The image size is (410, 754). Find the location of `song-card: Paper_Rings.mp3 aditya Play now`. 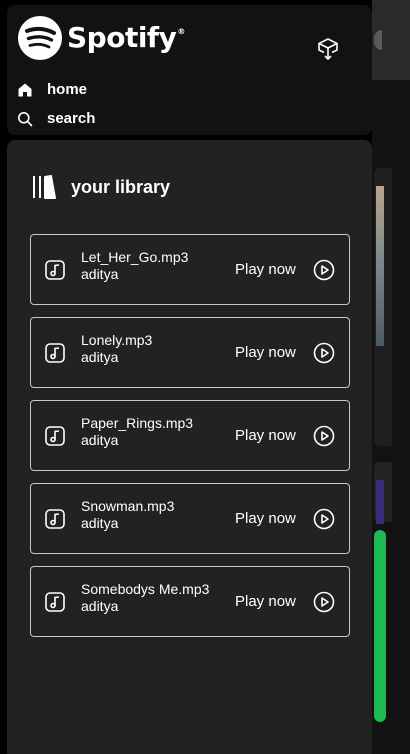

song-card: Paper_Rings.mp3 aditya Play now is located at coordinates (190, 435).